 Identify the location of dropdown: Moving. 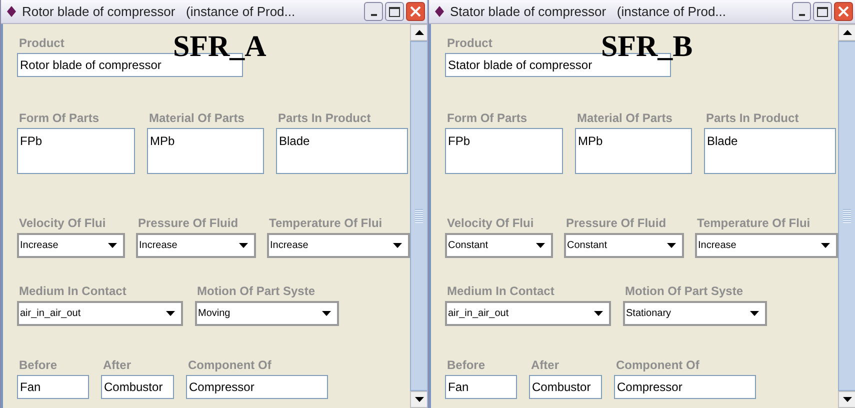
(267, 313).